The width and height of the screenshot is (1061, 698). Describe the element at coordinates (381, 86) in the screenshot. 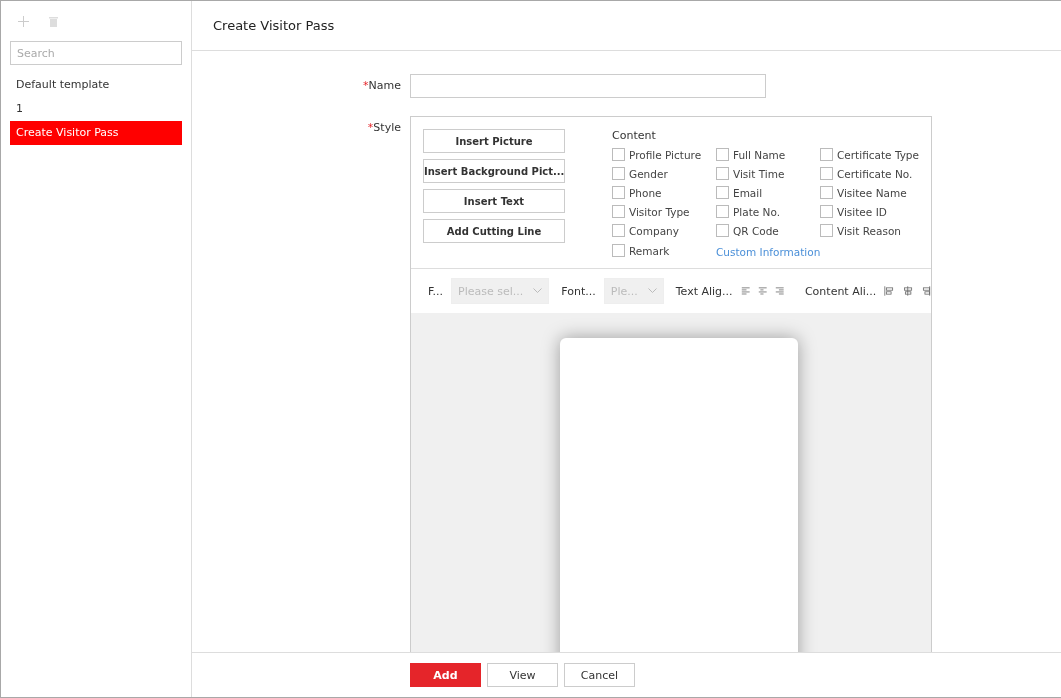

I see `name-label: *Name` at that location.